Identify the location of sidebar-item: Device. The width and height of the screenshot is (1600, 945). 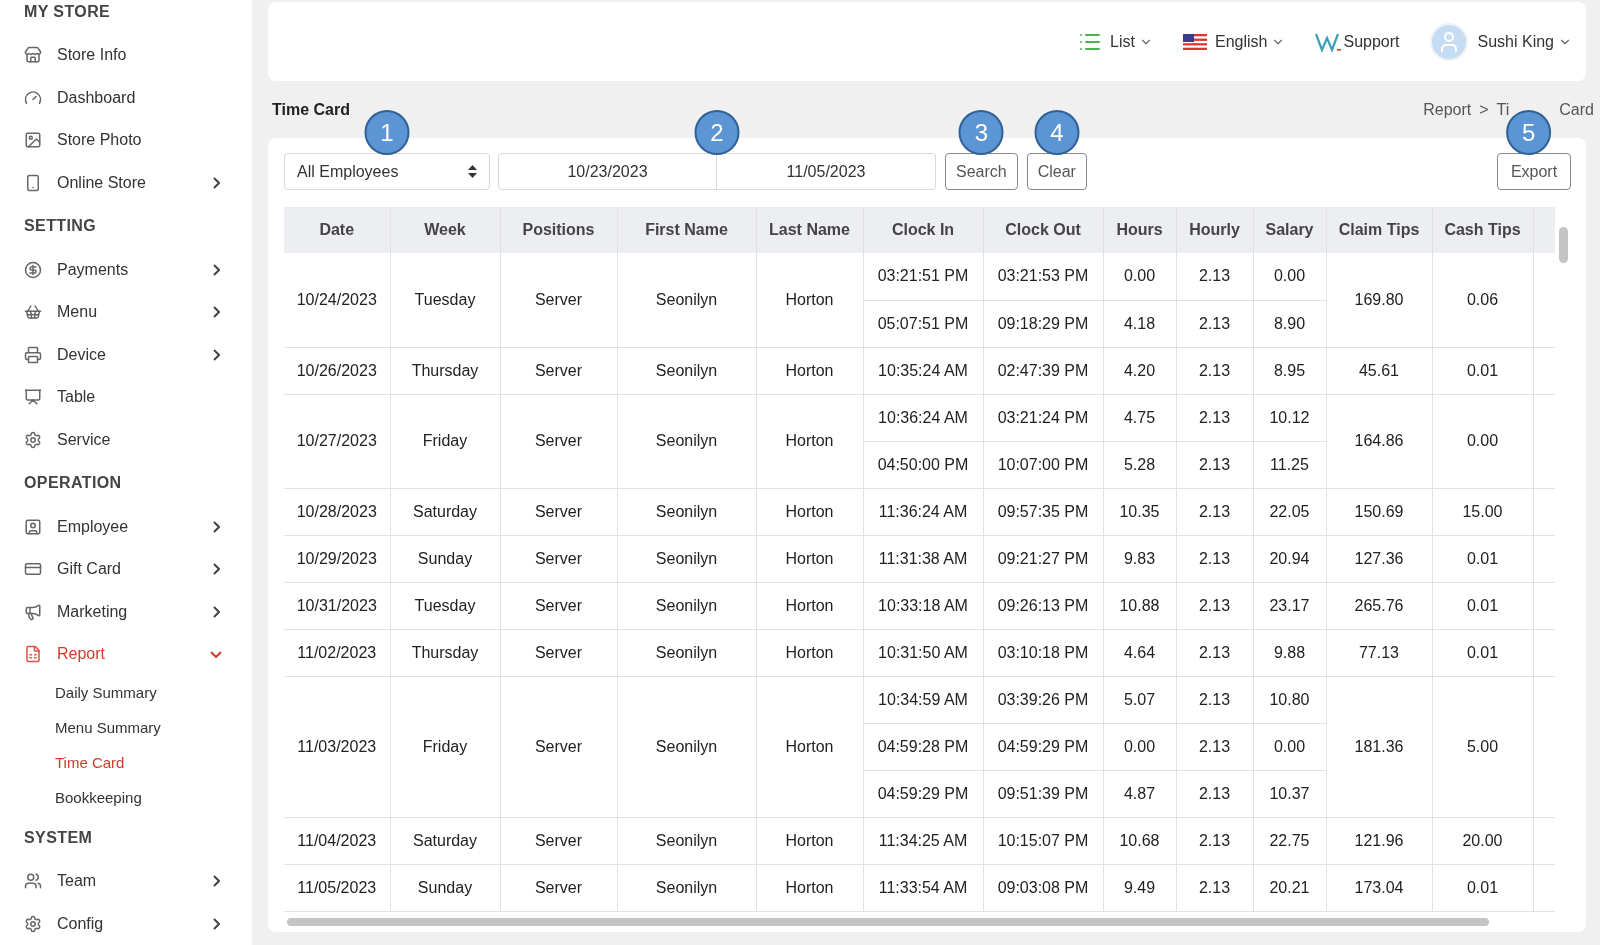
(125, 355).